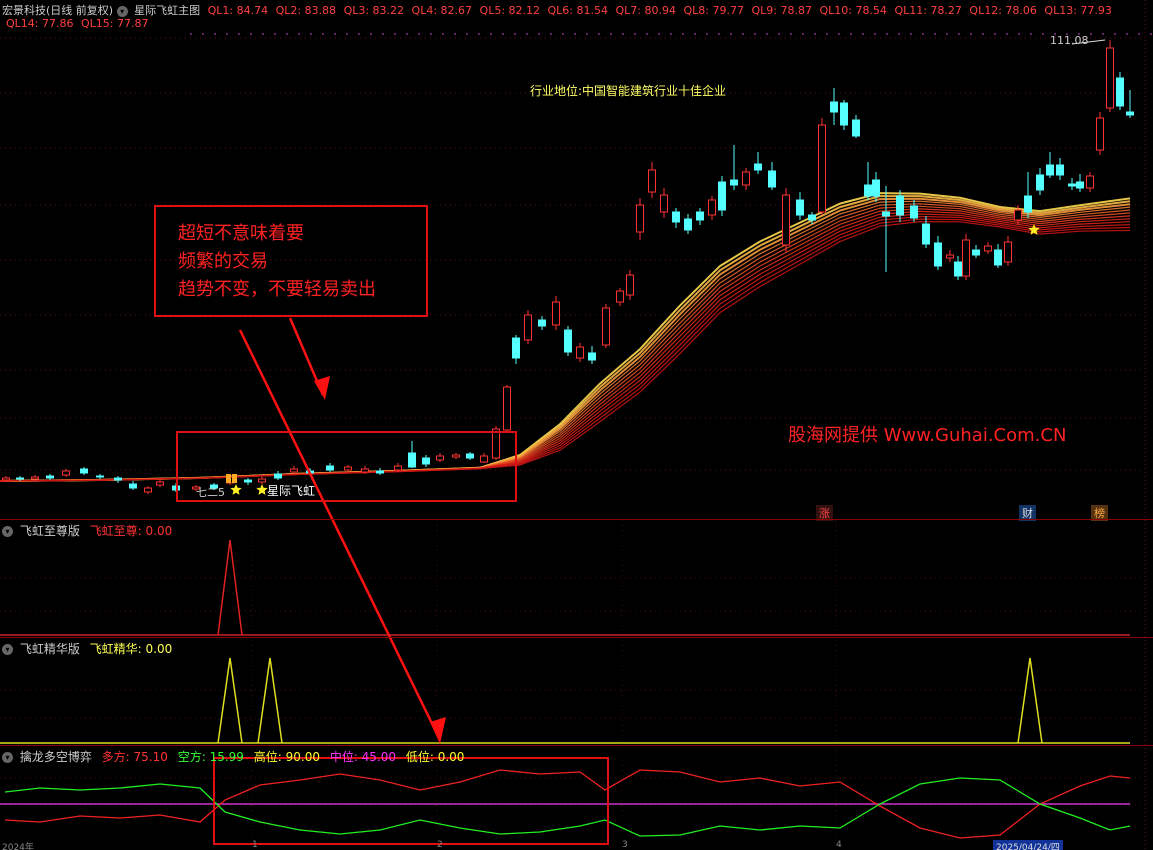 The image size is (1153, 850). What do you see at coordinates (87, 648) in the screenshot?
I see `pane2-header: ▾ 飞虹精华版 飞虹精华: 0.00` at bounding box center [87, 648].